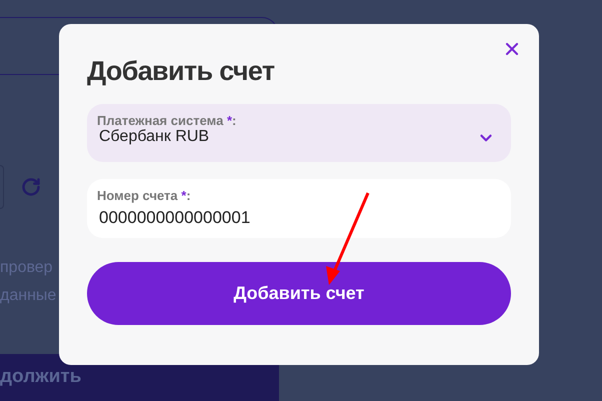  Describe the element at coordinates (175, 218) in the screenshot. I see `field-value: 0000000000000001` at that location.